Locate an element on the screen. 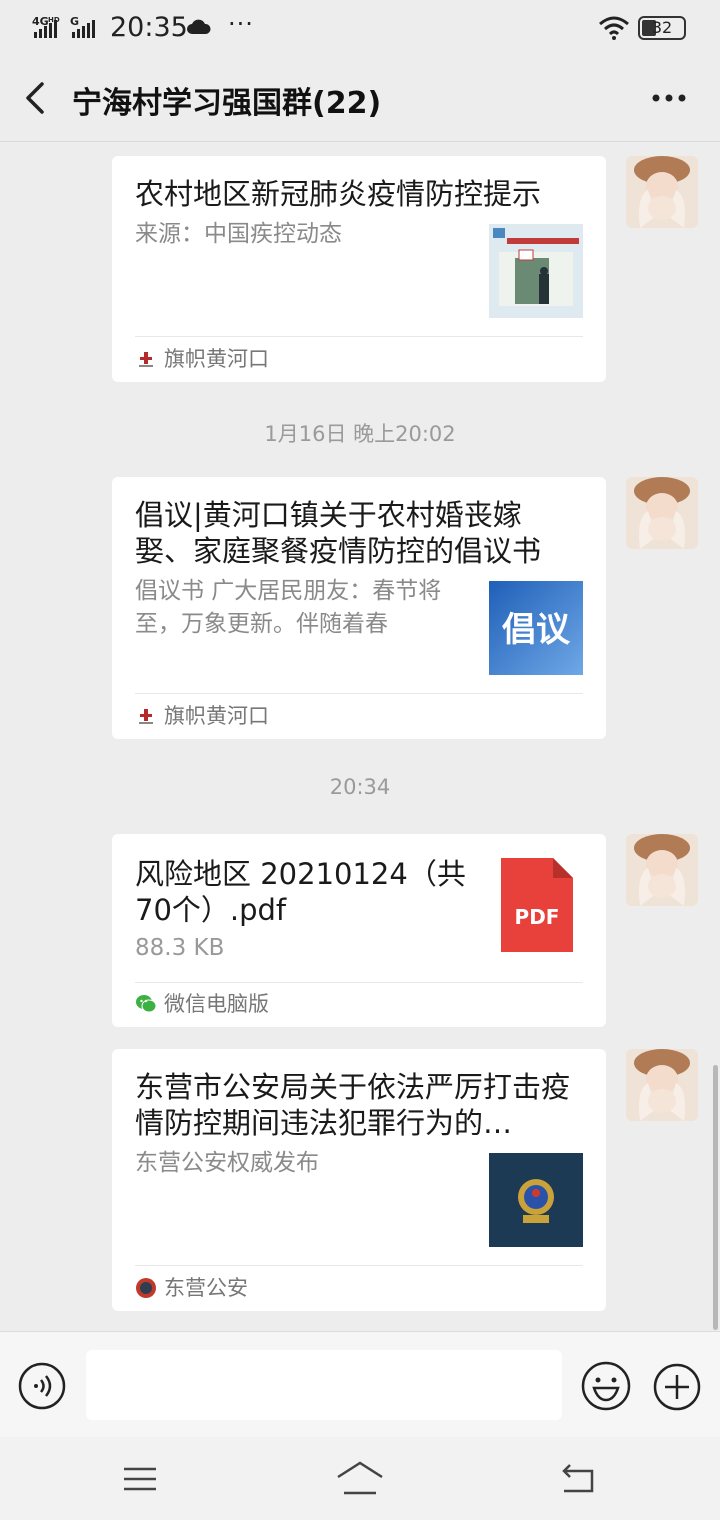 This screenshot has height=1520, width=720. input-bar is located at coordinates (360, 1384).